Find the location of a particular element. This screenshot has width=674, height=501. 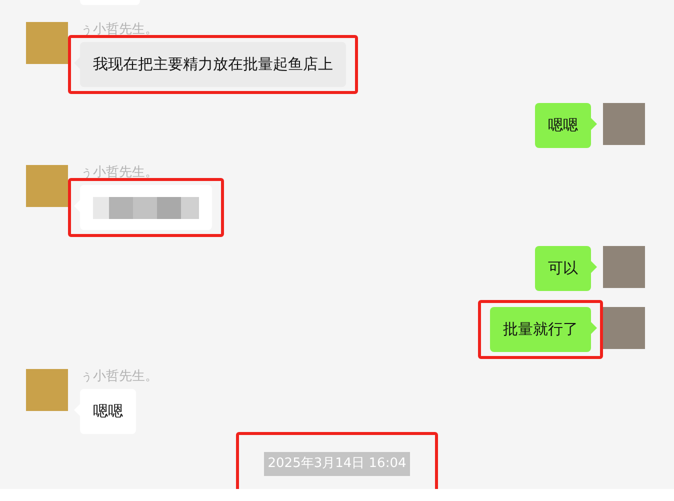

message-text: 我现在把主要精力放在批量起鱼店上 is located at coordinates (213, 65).